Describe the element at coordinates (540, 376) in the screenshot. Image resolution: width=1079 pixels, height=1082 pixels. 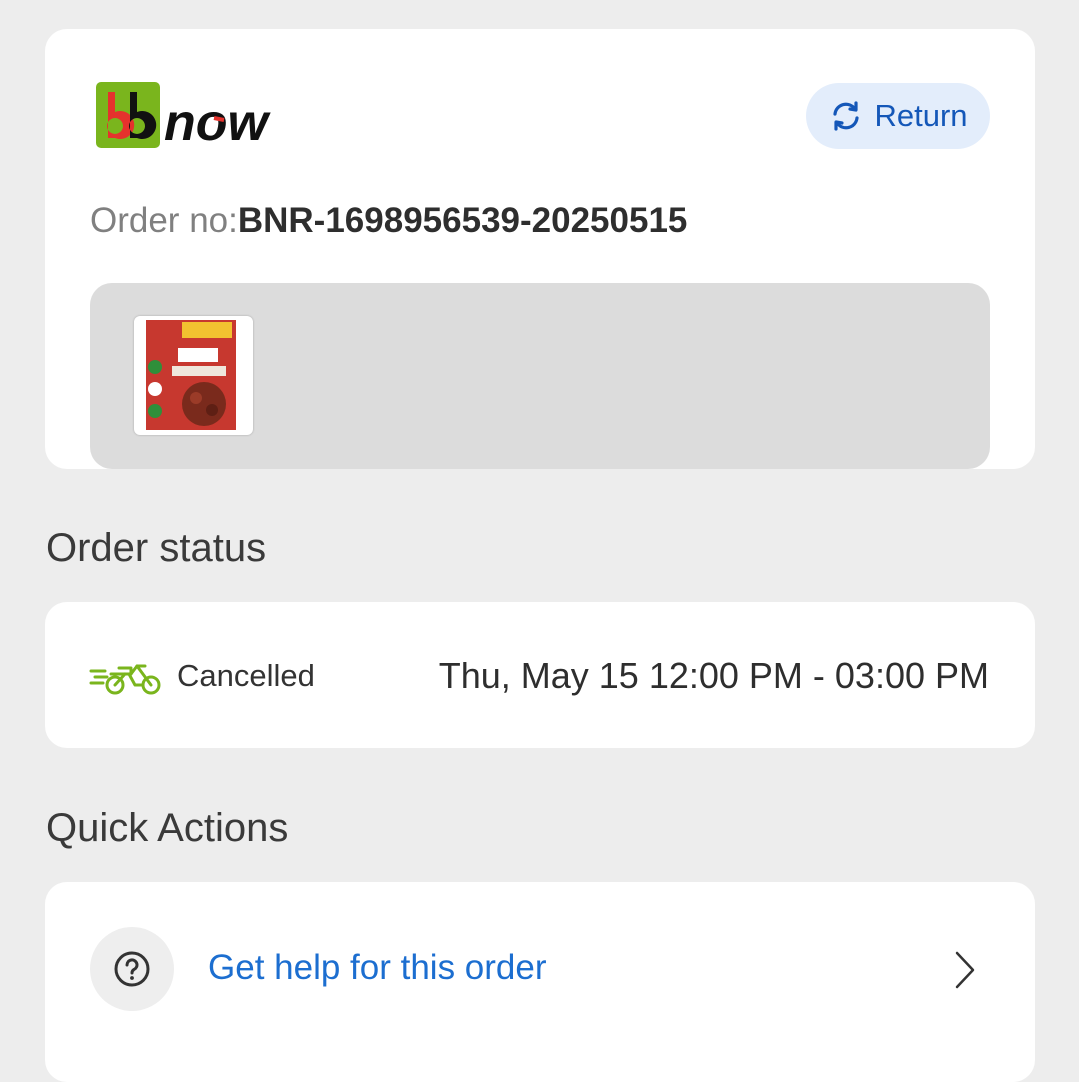
I see `order-items-strip` at that location.